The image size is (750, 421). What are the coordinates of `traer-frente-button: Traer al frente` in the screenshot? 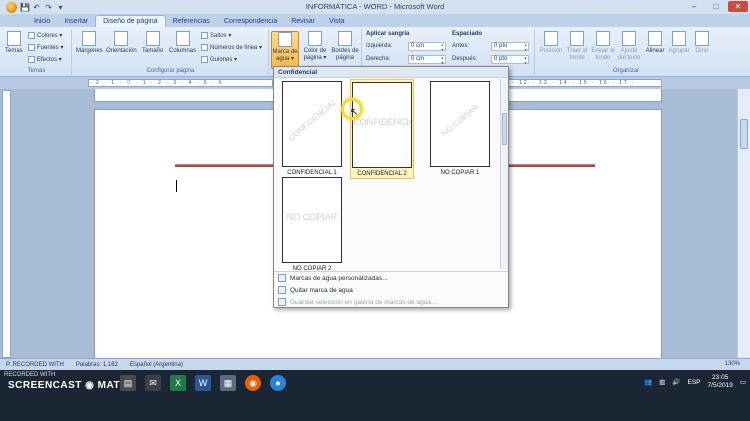 It's located at (577, 46).